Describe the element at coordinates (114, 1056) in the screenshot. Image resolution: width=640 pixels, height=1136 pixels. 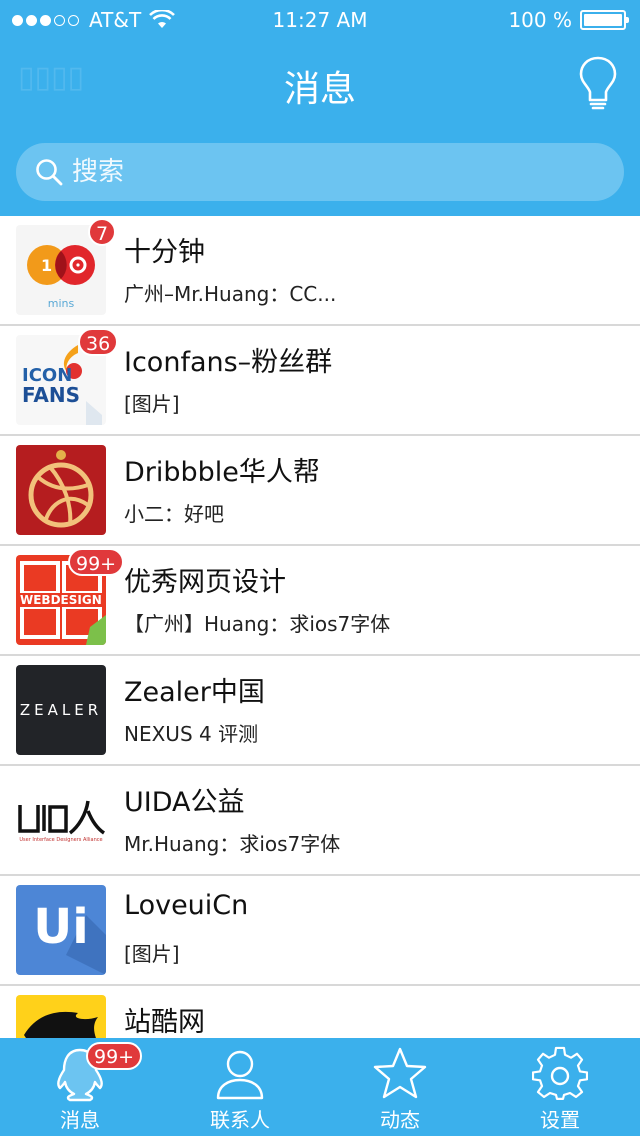
I see `tab-unread-badge: 99+` at that location.